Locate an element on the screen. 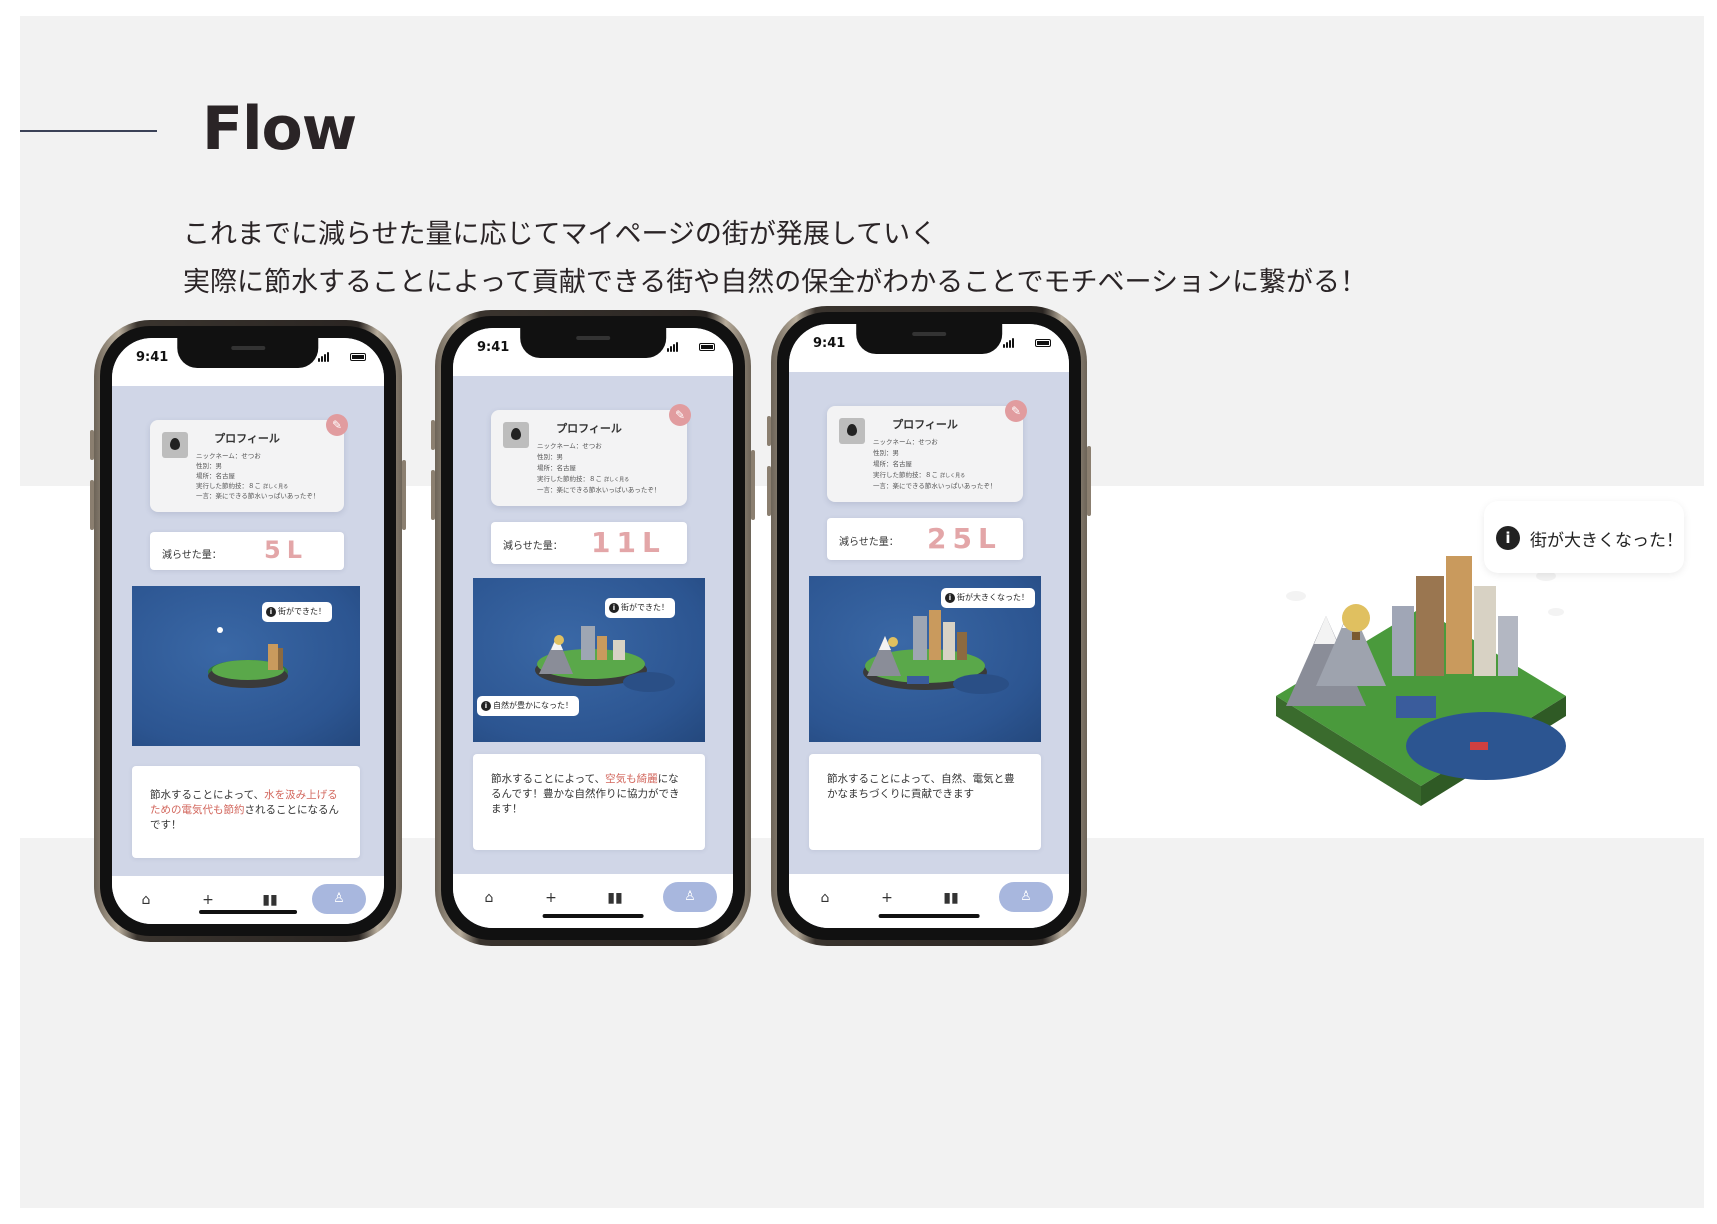 This screenshot has width=1717, height=1224. amount-value: 5L is located at coordinates (286, 550).